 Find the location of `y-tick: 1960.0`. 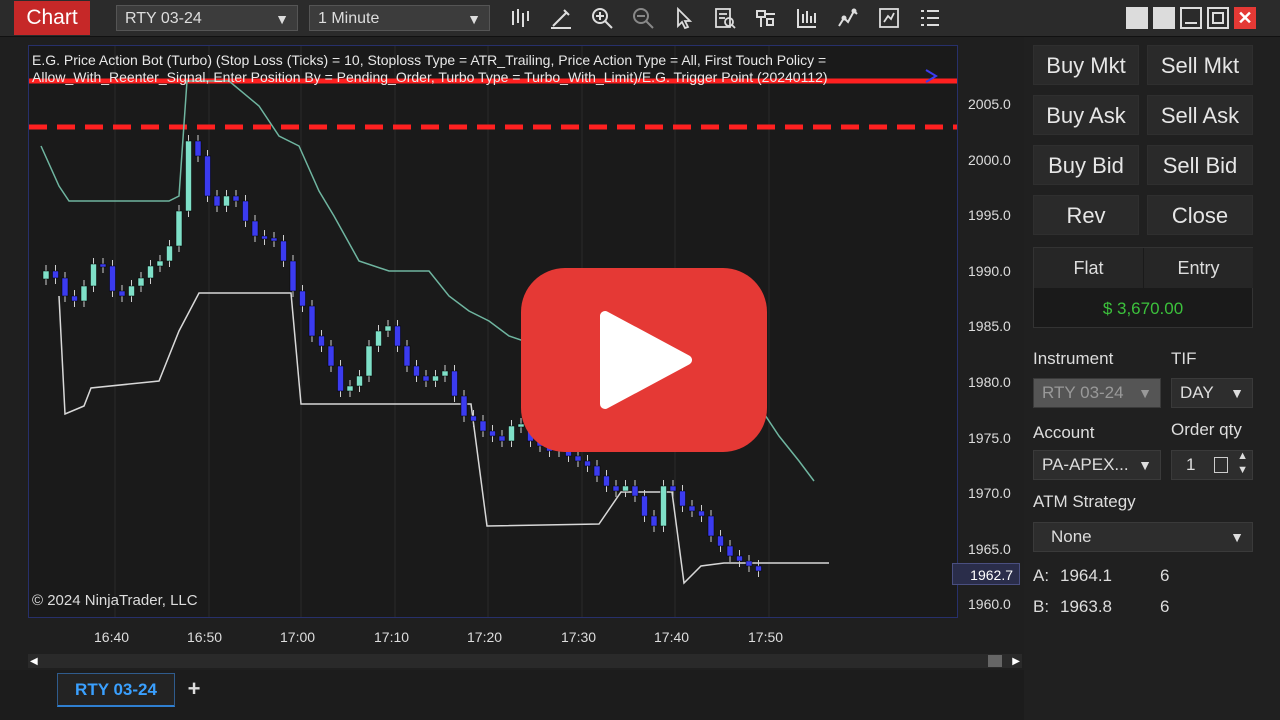

y-tick: 1960.0 is located at coordinates (989, 604).